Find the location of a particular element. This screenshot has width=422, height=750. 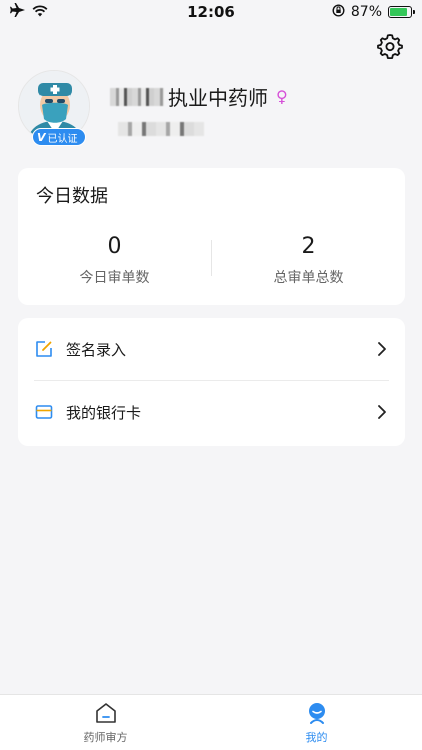

settings-button is located at coordinates (390, 48).